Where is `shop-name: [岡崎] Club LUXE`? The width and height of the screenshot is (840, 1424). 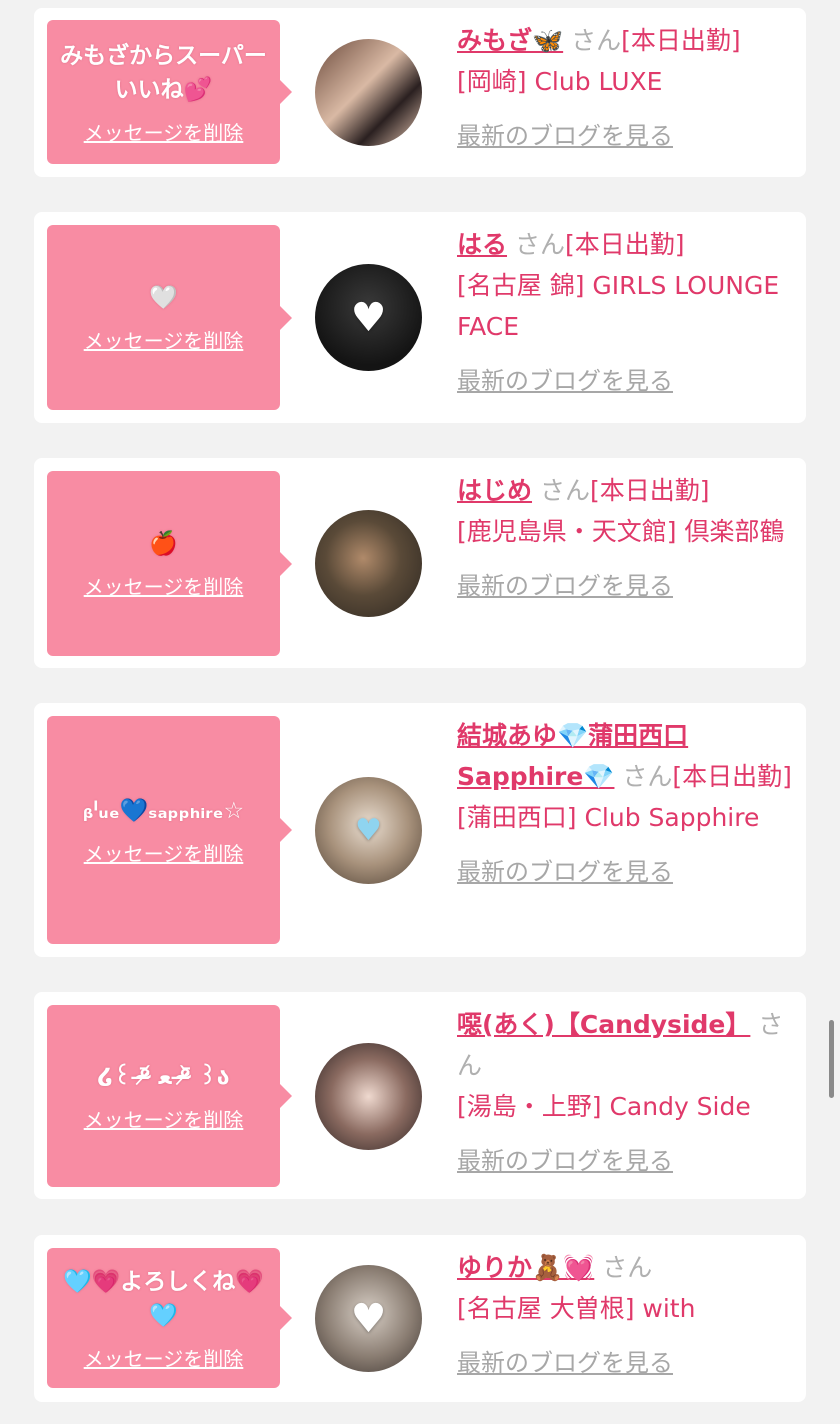
shop-name: [岡崎] Club LUXE is located at coordinates (560, 81).